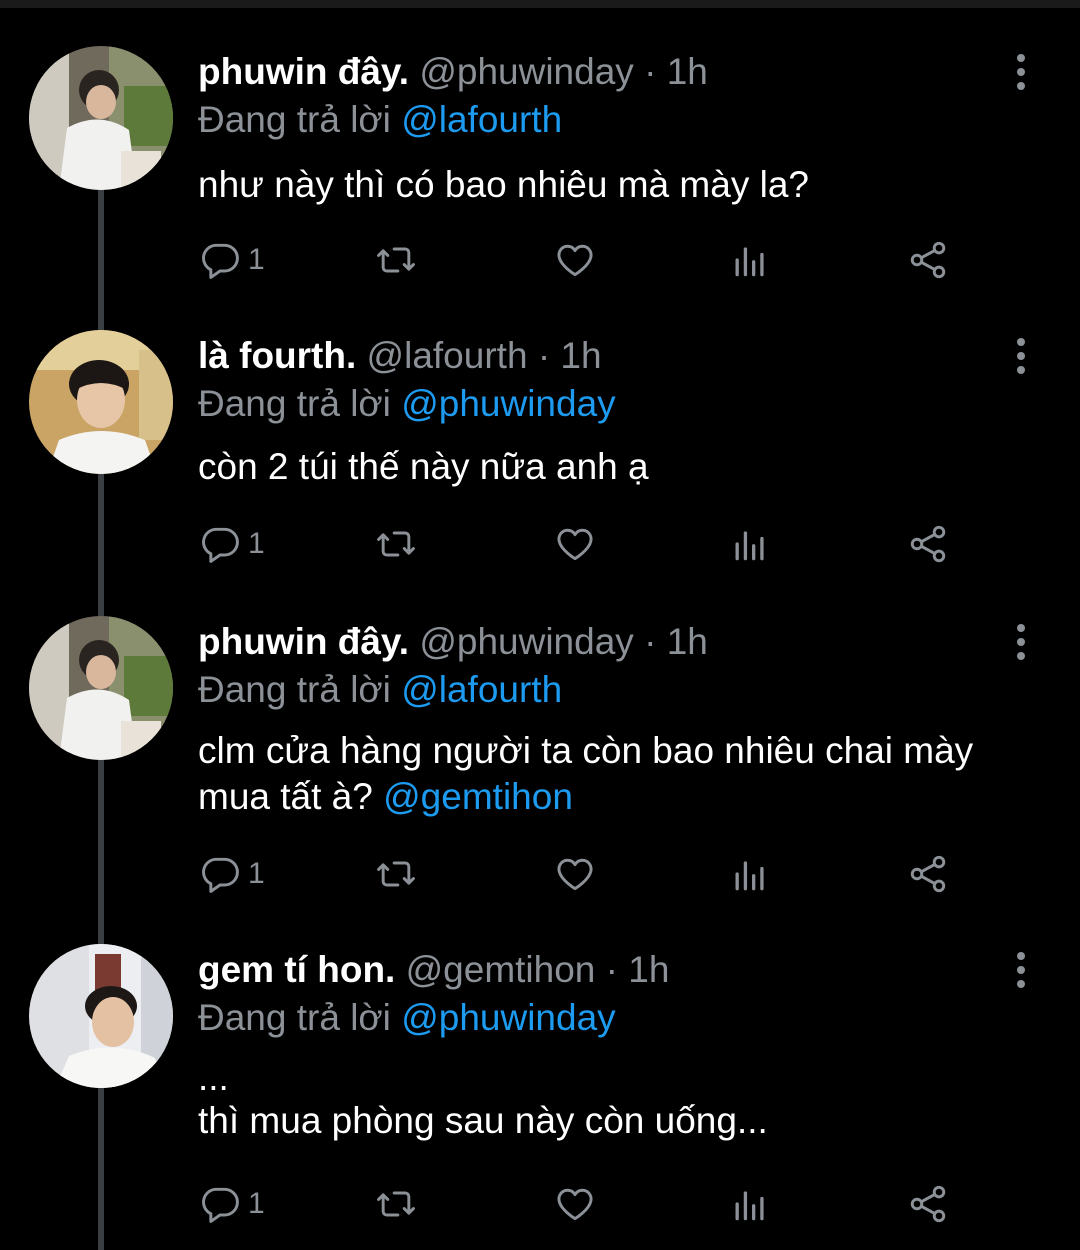 This screenshot has height=1250, width=1080. What do you see at coordinates (623, 797) in the screenshot?
I see `tweet-text-line: mua tất à? @gemtihon` at bounding box center [623, 797].